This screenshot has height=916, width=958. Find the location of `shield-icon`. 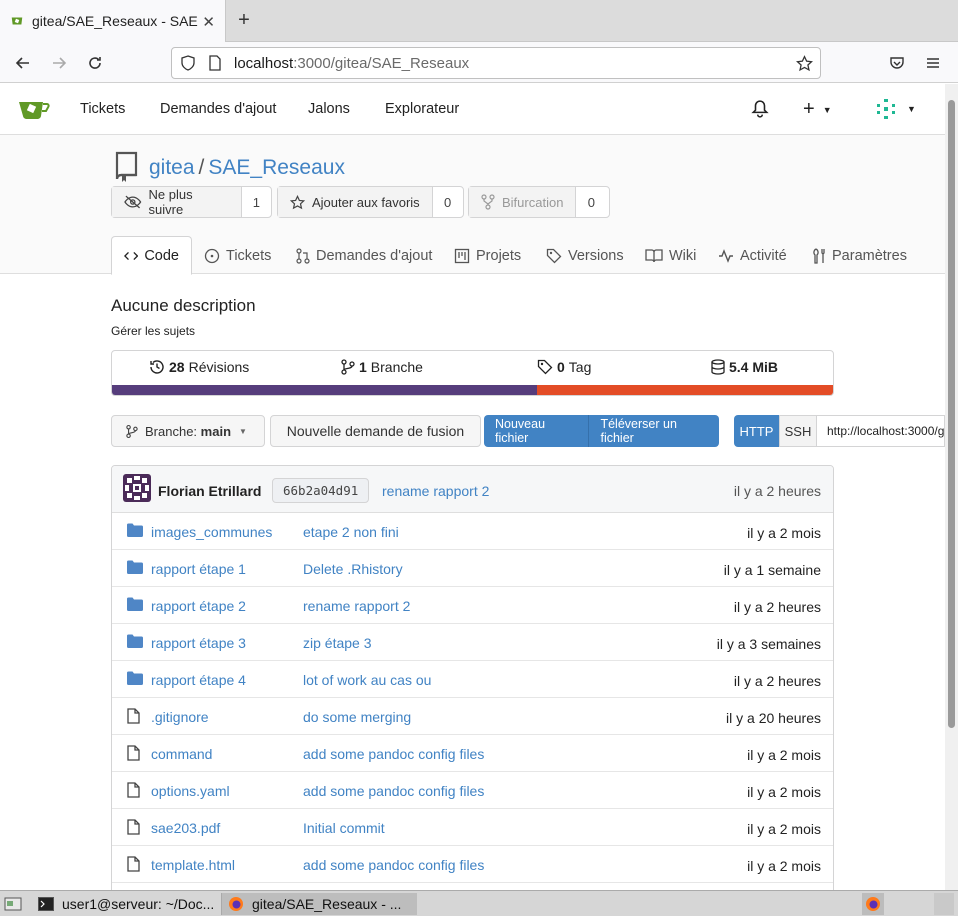

shield-icon is located at coordinates (188, 63).